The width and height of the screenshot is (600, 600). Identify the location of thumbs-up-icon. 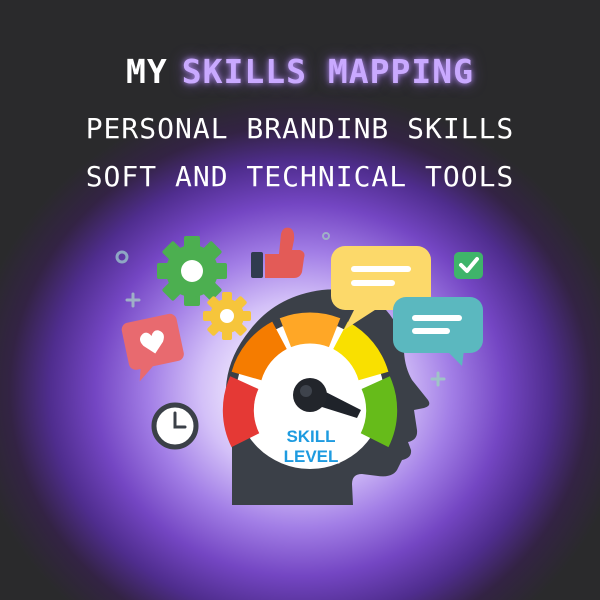
(278, 252).